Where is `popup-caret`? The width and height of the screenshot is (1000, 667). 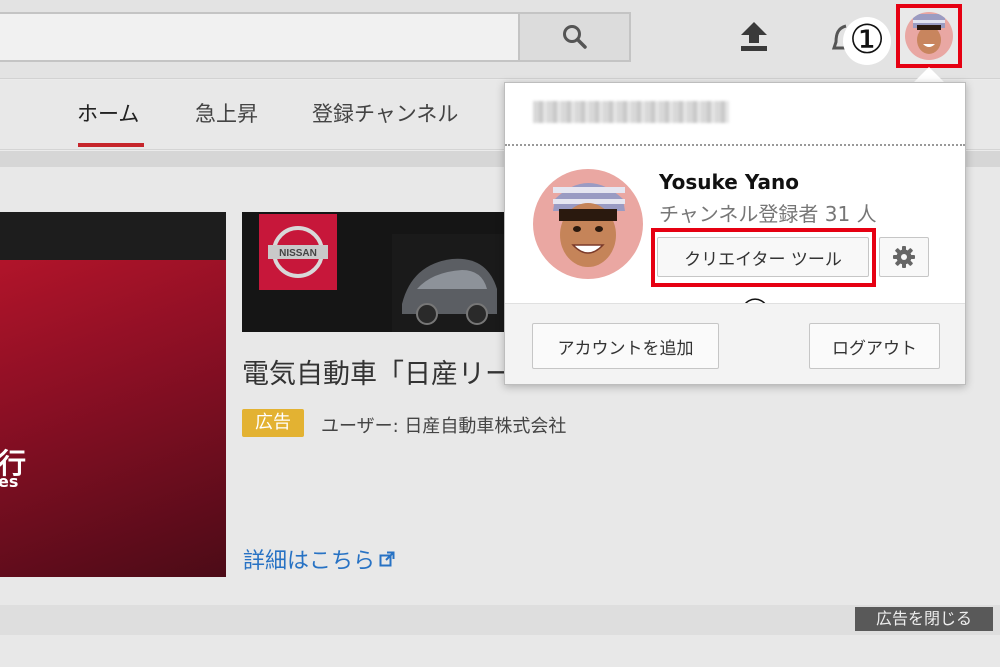
popup-caret is located at coordinates (929, 75).